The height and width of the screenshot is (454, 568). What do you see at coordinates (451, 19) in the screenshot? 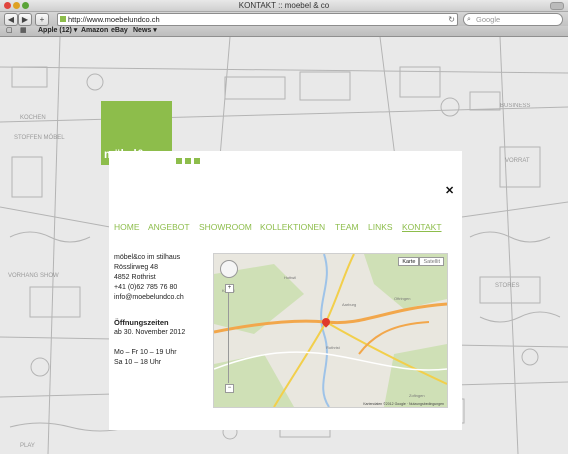
I see `reload-icon: ↻` at bounding box center [451, 19].